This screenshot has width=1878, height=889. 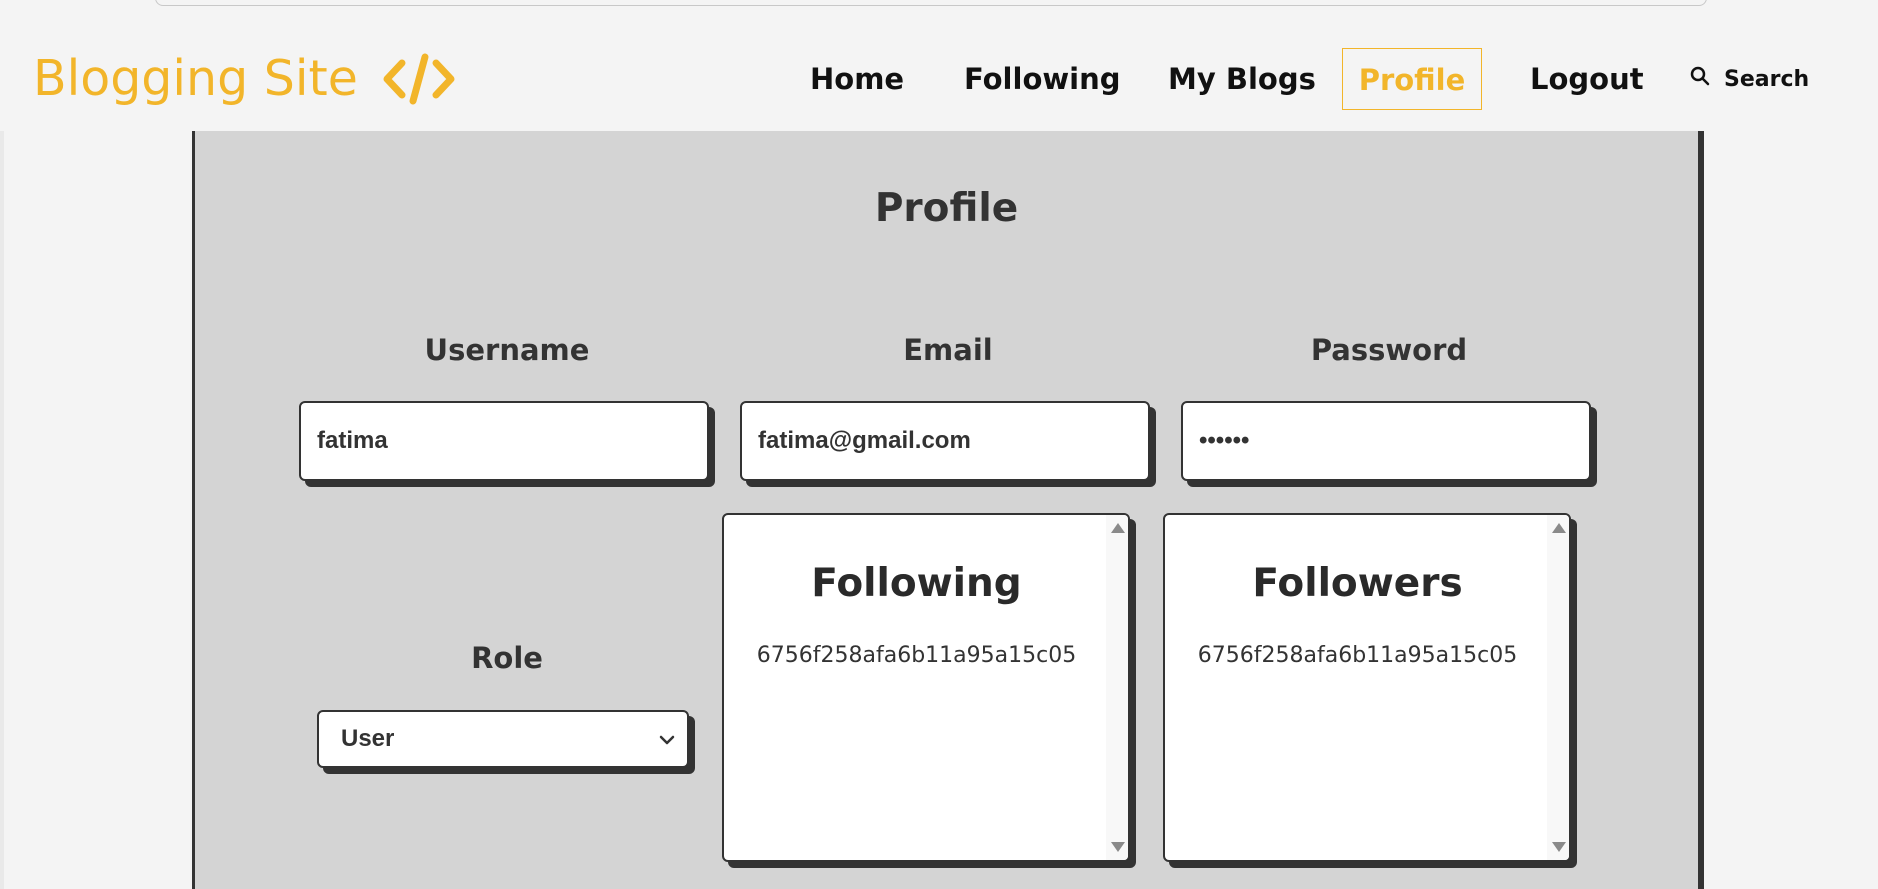 I want to click on followers-list: Followers 6756f258afa6b11a95a15c05, so click(x=1367, y=687).